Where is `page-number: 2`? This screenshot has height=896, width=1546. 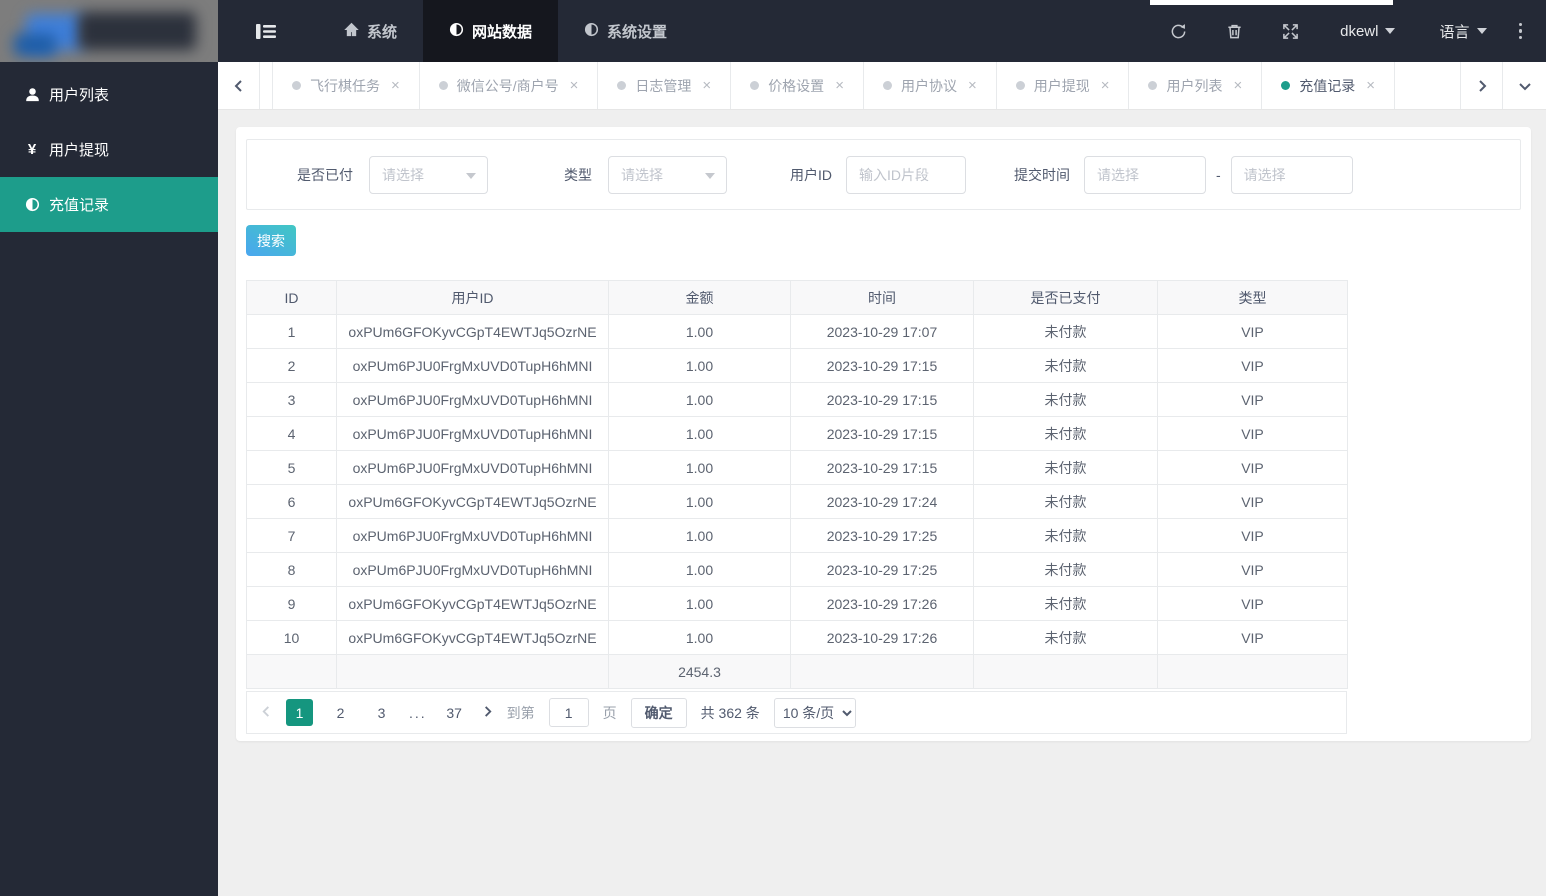 page-number: 2 is located at coordinates (340, 712).